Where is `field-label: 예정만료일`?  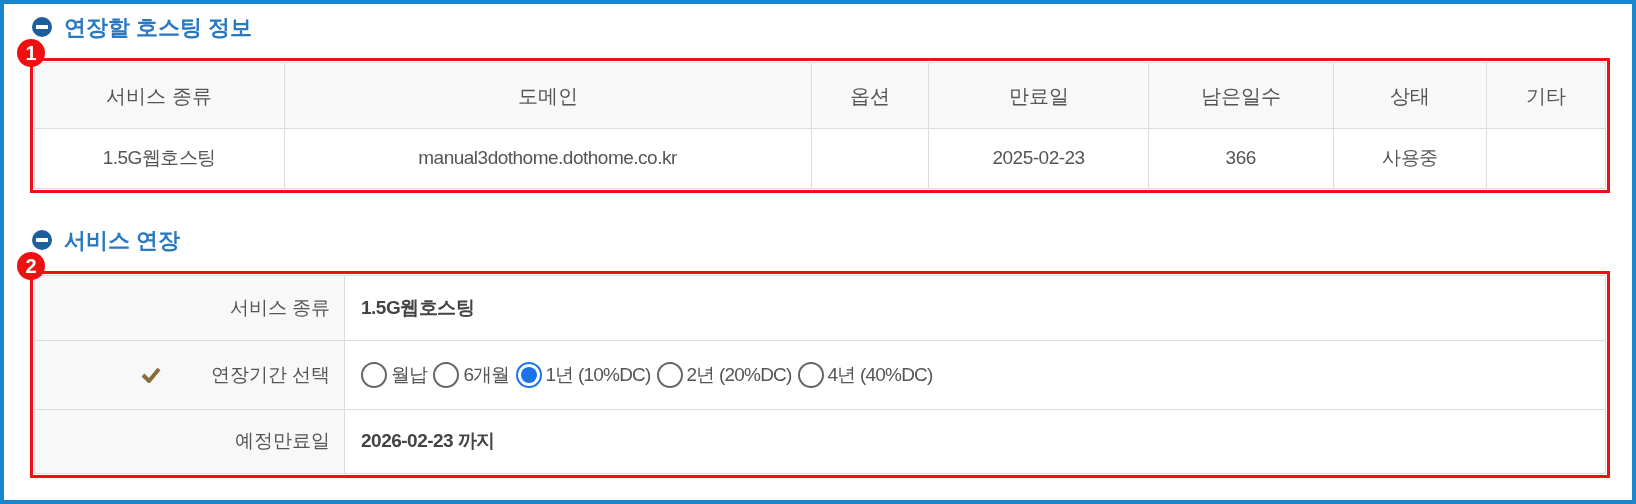 field-label: 예정만료일 is located at coordinates (282, 441).